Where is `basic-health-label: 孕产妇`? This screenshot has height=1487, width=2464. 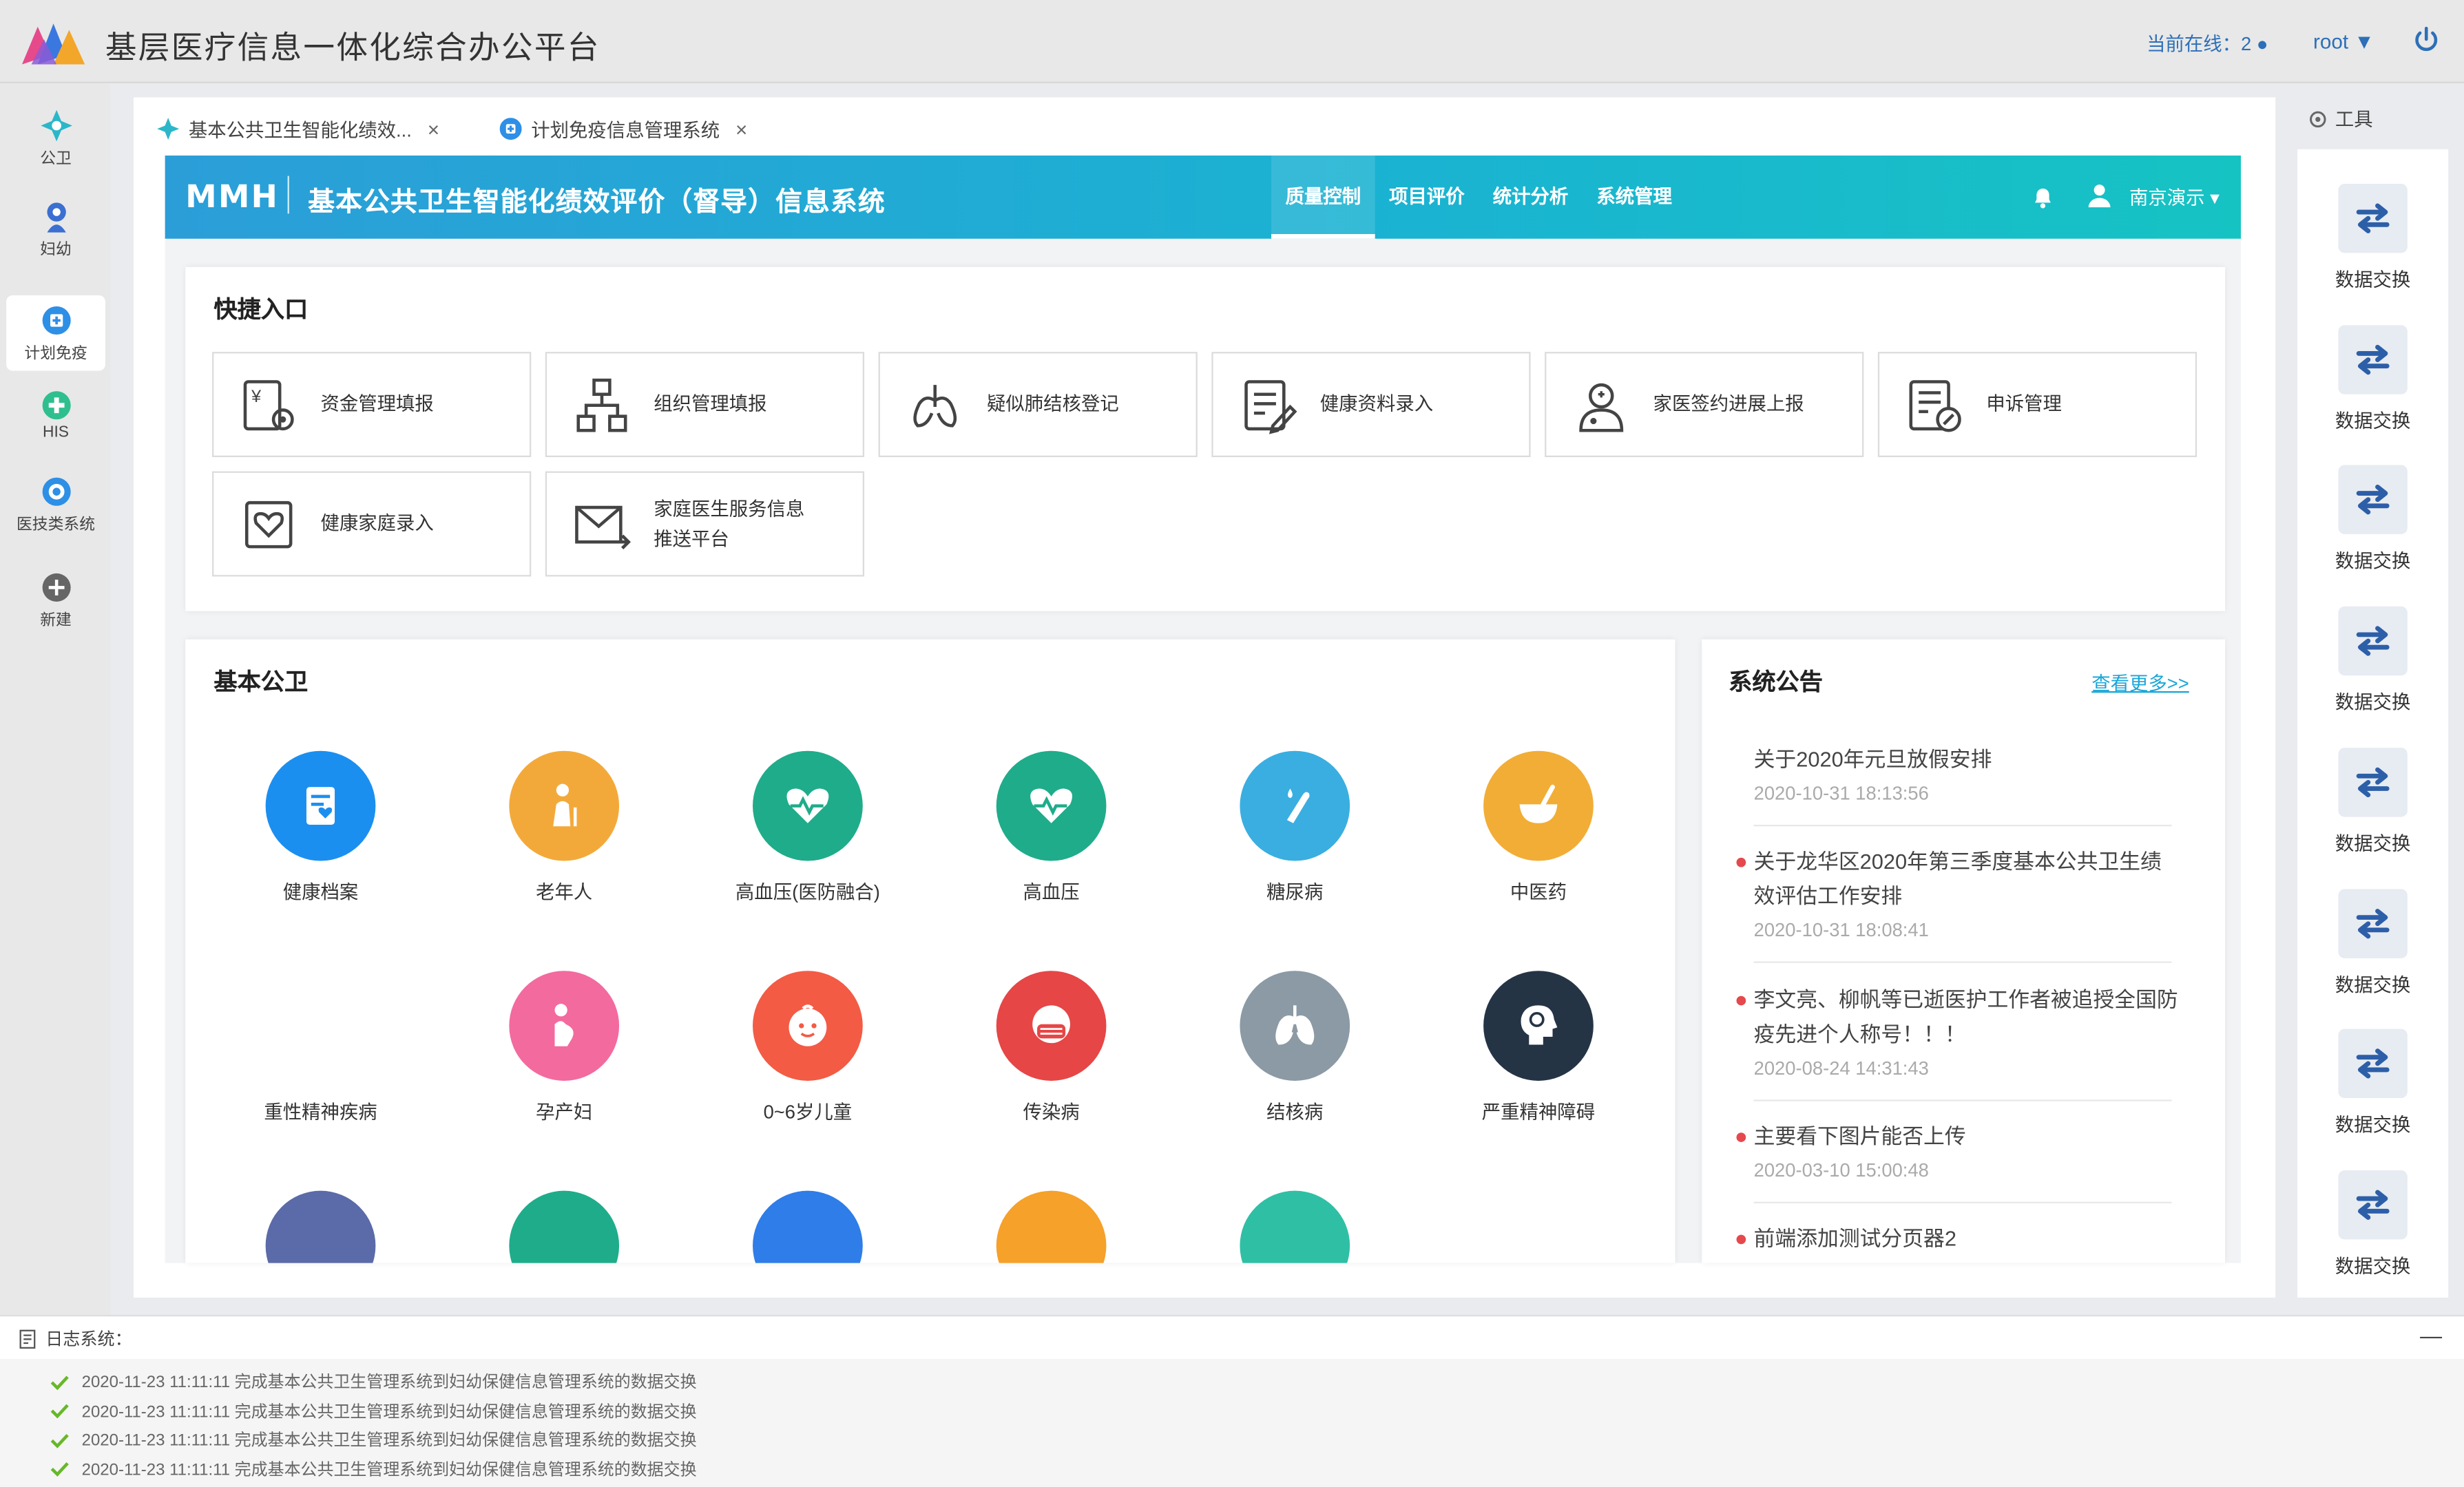
basic-health-label: 孕产妇 is located at coordinates (564, 1112).